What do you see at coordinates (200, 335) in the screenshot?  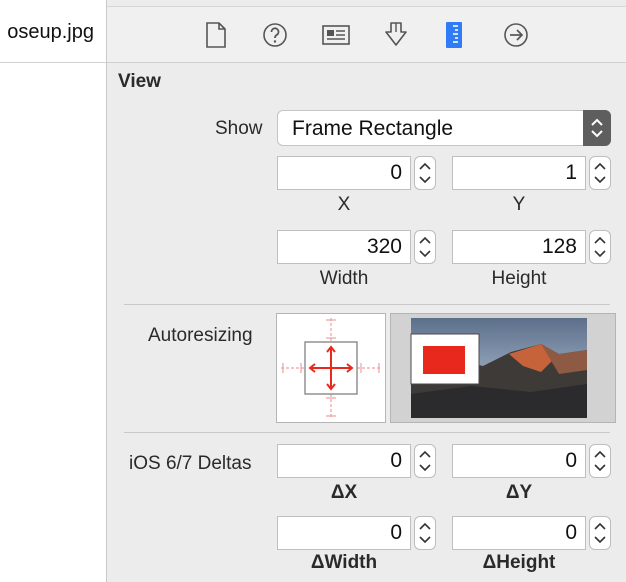 I see `autoresizing-label: Autoresizing` at bounding box center [200, 335].